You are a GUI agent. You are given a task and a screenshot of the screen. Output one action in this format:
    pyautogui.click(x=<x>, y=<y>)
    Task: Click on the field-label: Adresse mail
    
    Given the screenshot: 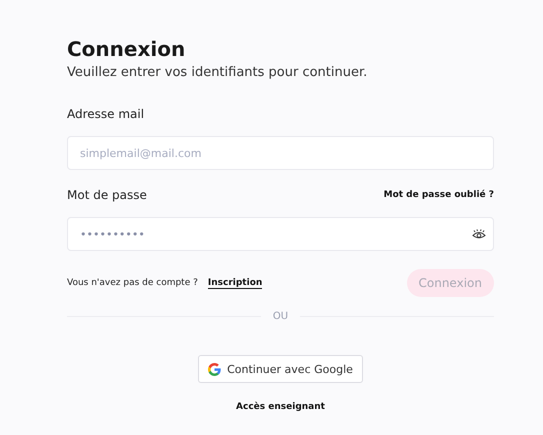 What is the action you would take?
    pyautogui.click(x=105, y=114)
    